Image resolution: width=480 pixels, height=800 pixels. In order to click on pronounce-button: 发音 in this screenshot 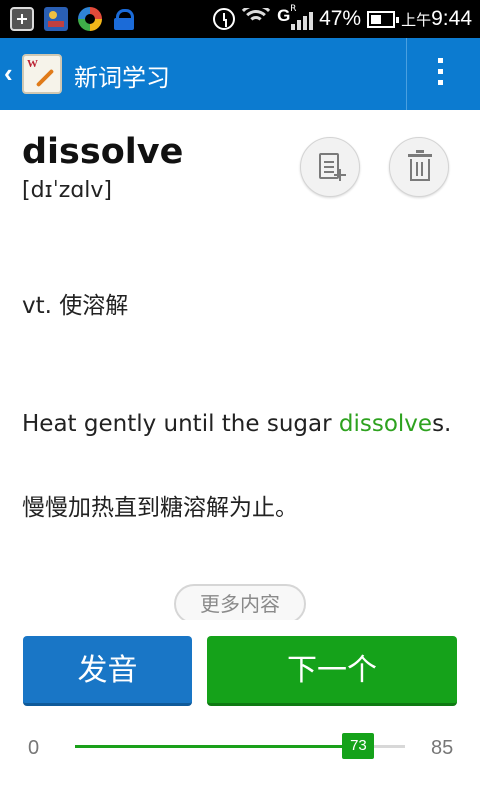, I will do `click(107, 671)`.